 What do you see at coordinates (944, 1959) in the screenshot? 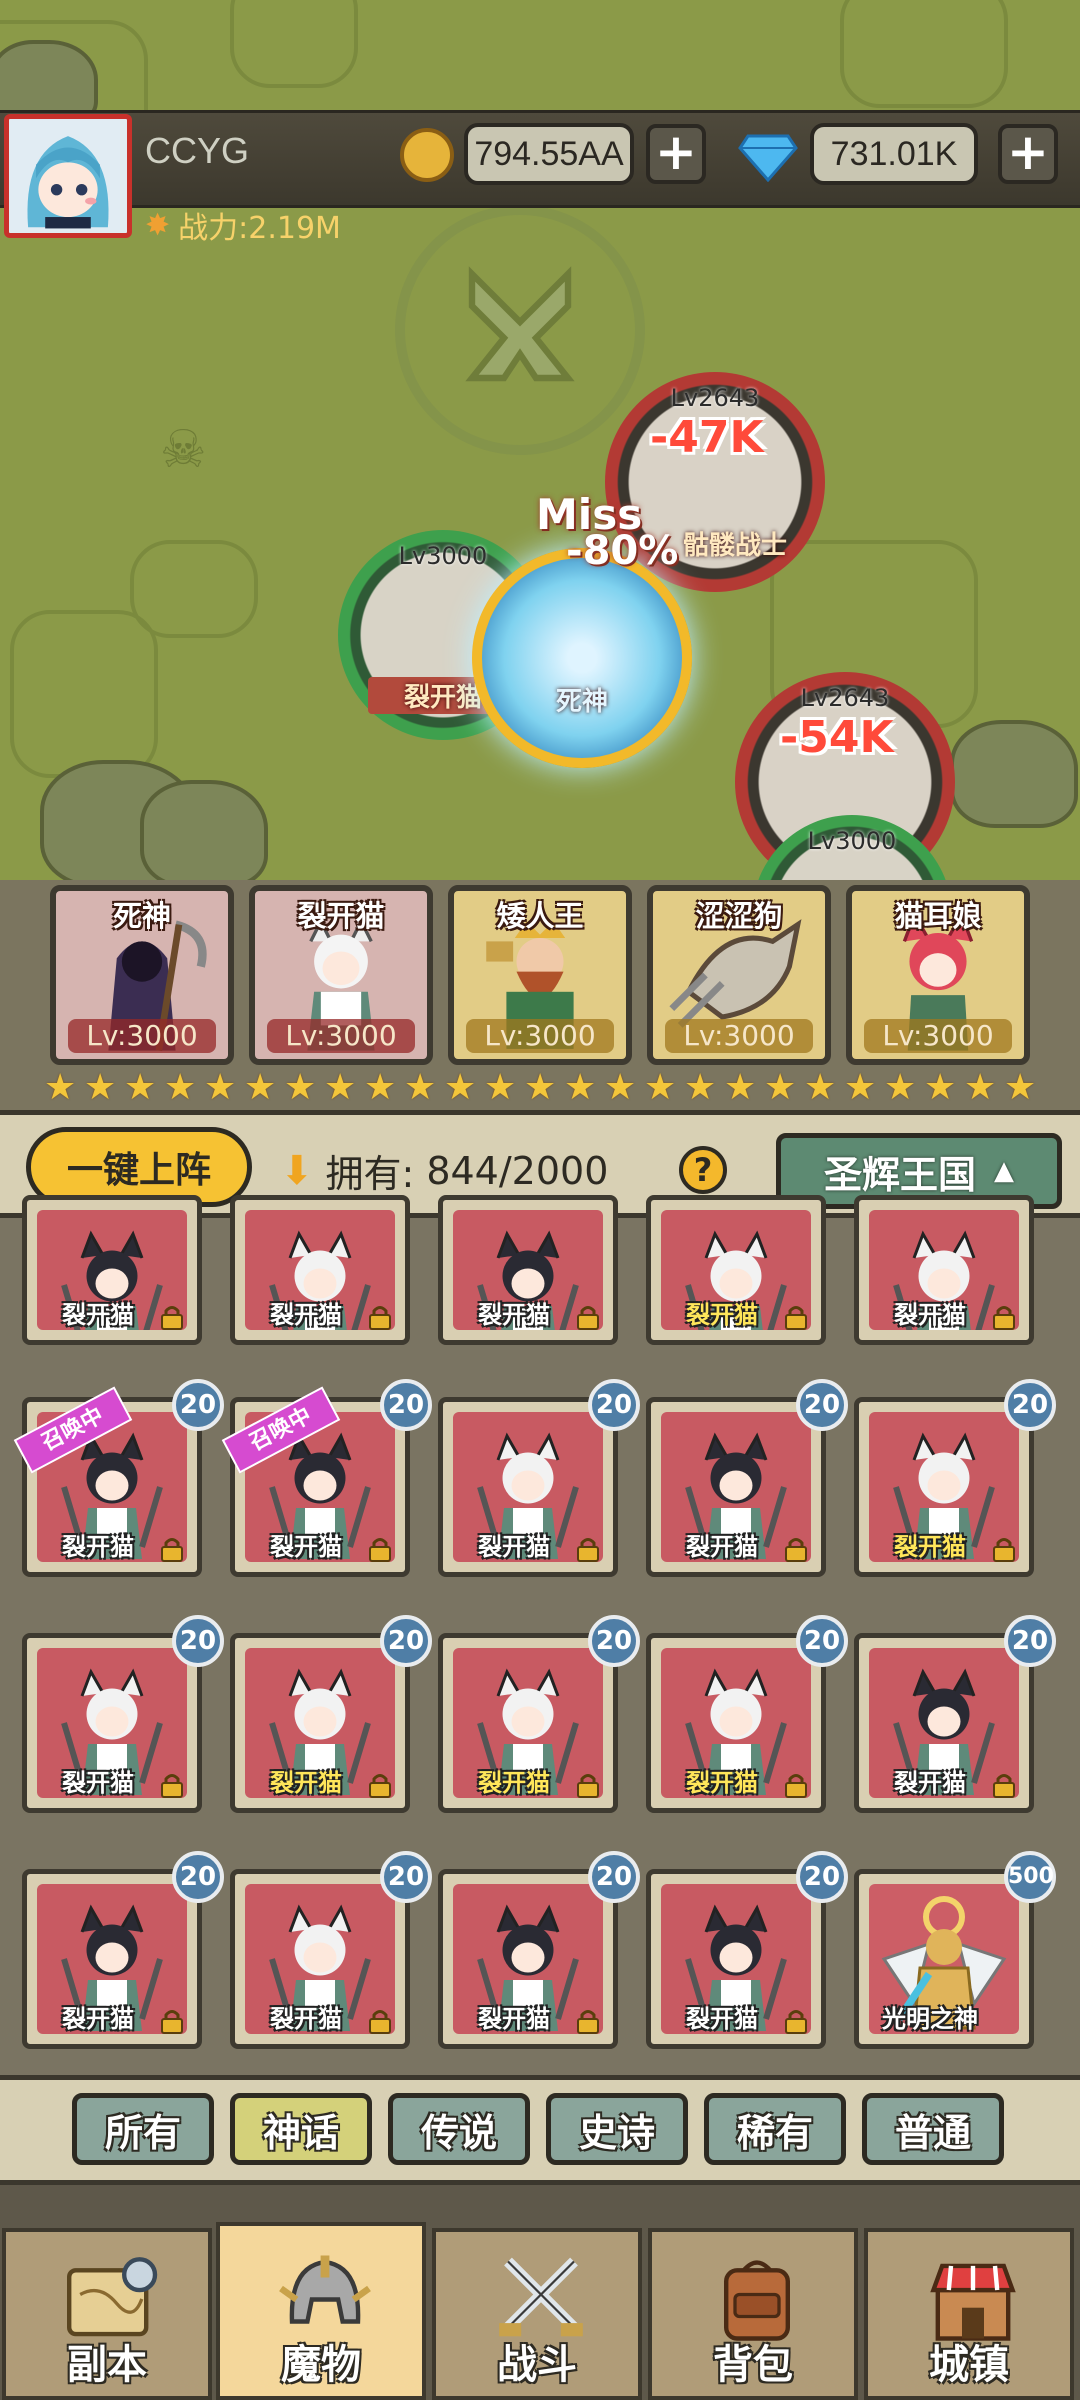
I see `monster-card: 光明之神` at bounding box center [944, 1959].